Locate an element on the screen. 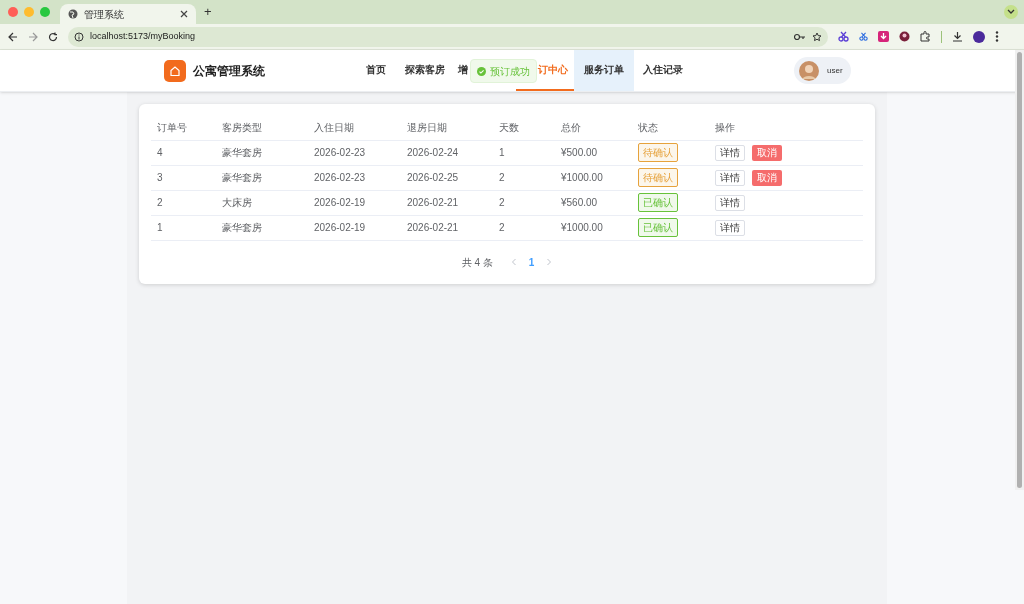 This screenshot has height=604, width=1024. profile-avatar is located at coordinates (979, 36).